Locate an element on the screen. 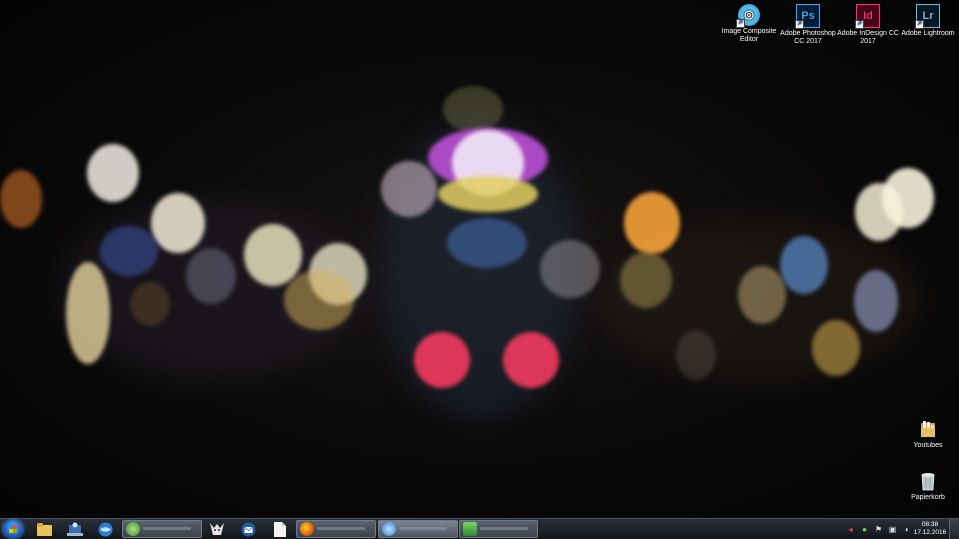  app1-icon is located at coordinates (133, 529).